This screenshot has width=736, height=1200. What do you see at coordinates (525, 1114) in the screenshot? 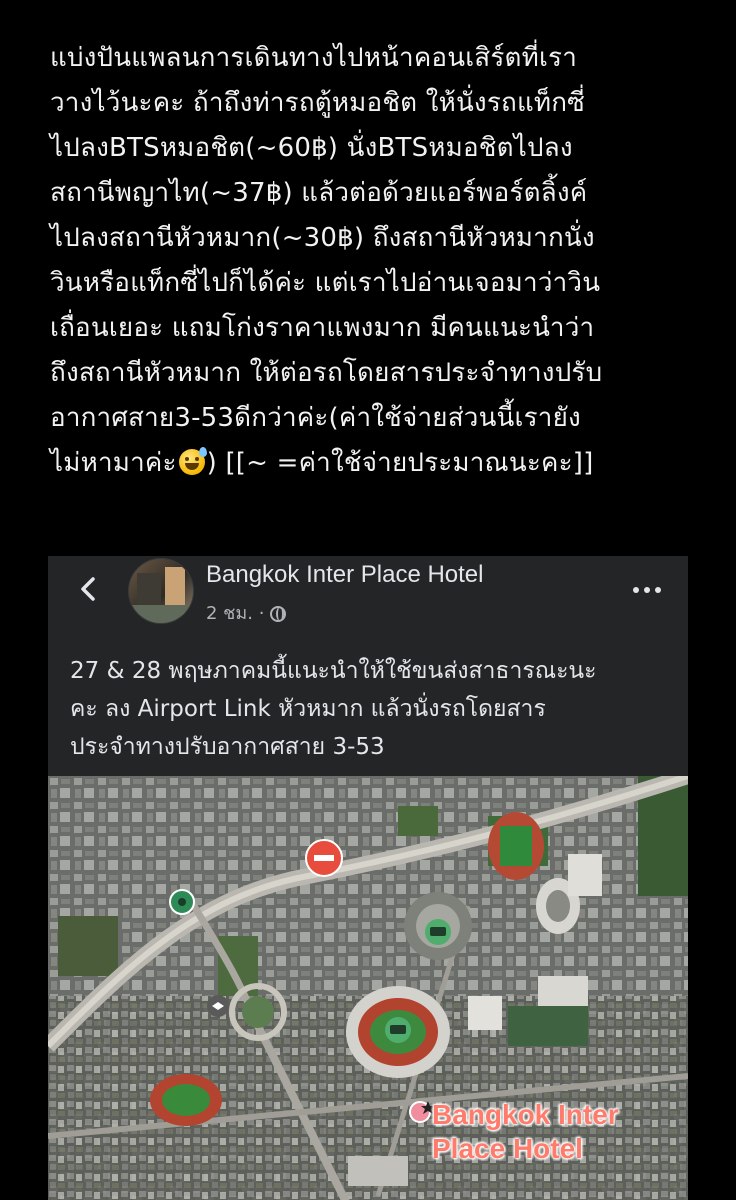
I see `map-label-line: Bangkok Inter` at bounding box center [525, 1114].